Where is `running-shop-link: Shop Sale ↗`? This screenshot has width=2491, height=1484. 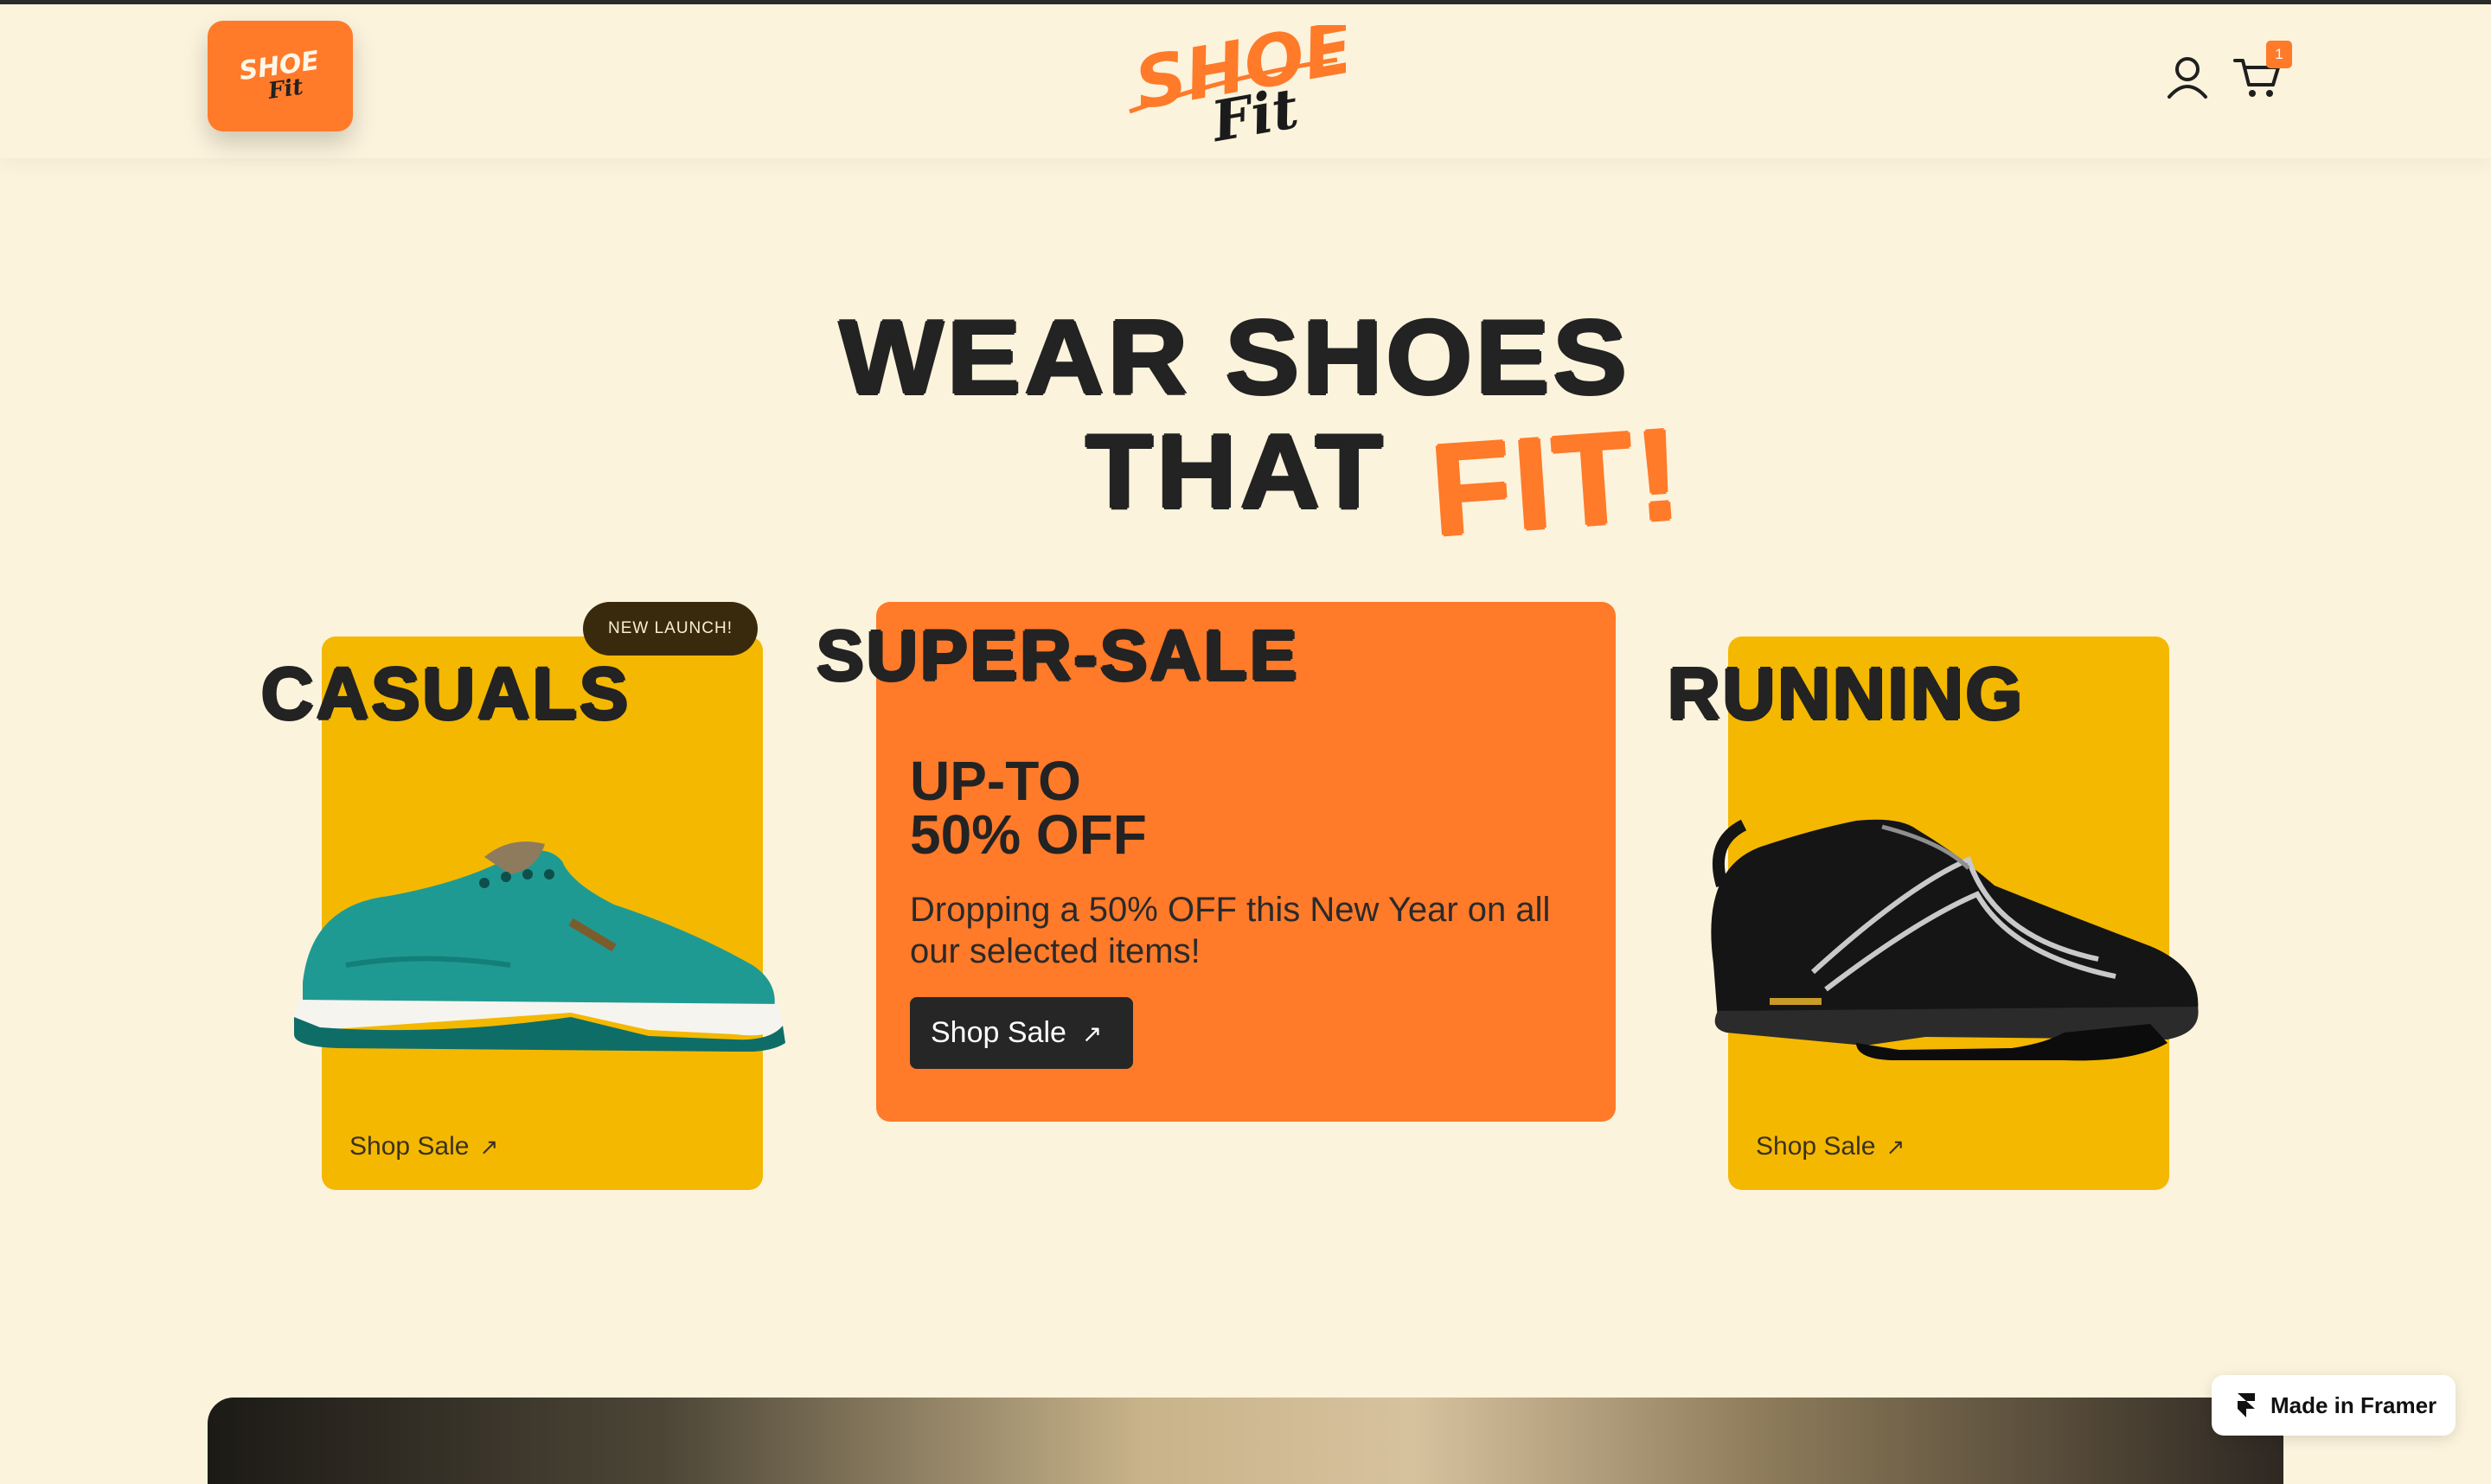 running-shop-link: Shop Sale ↗ is located at coordinates (1831, 1147).